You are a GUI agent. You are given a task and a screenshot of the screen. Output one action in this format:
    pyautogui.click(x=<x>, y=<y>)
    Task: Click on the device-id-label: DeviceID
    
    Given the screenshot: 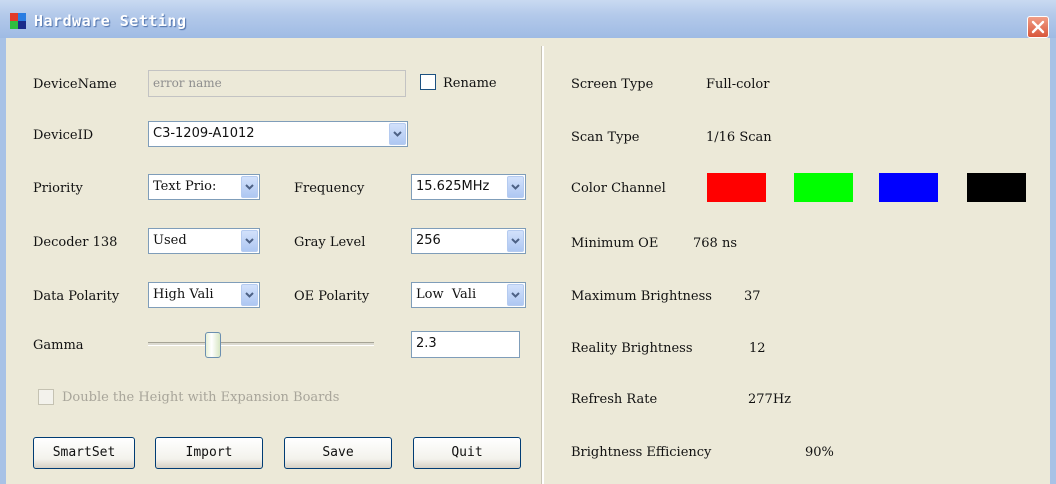 What is the action you would take?
    pyautogui.click(x=63, y=135)
    